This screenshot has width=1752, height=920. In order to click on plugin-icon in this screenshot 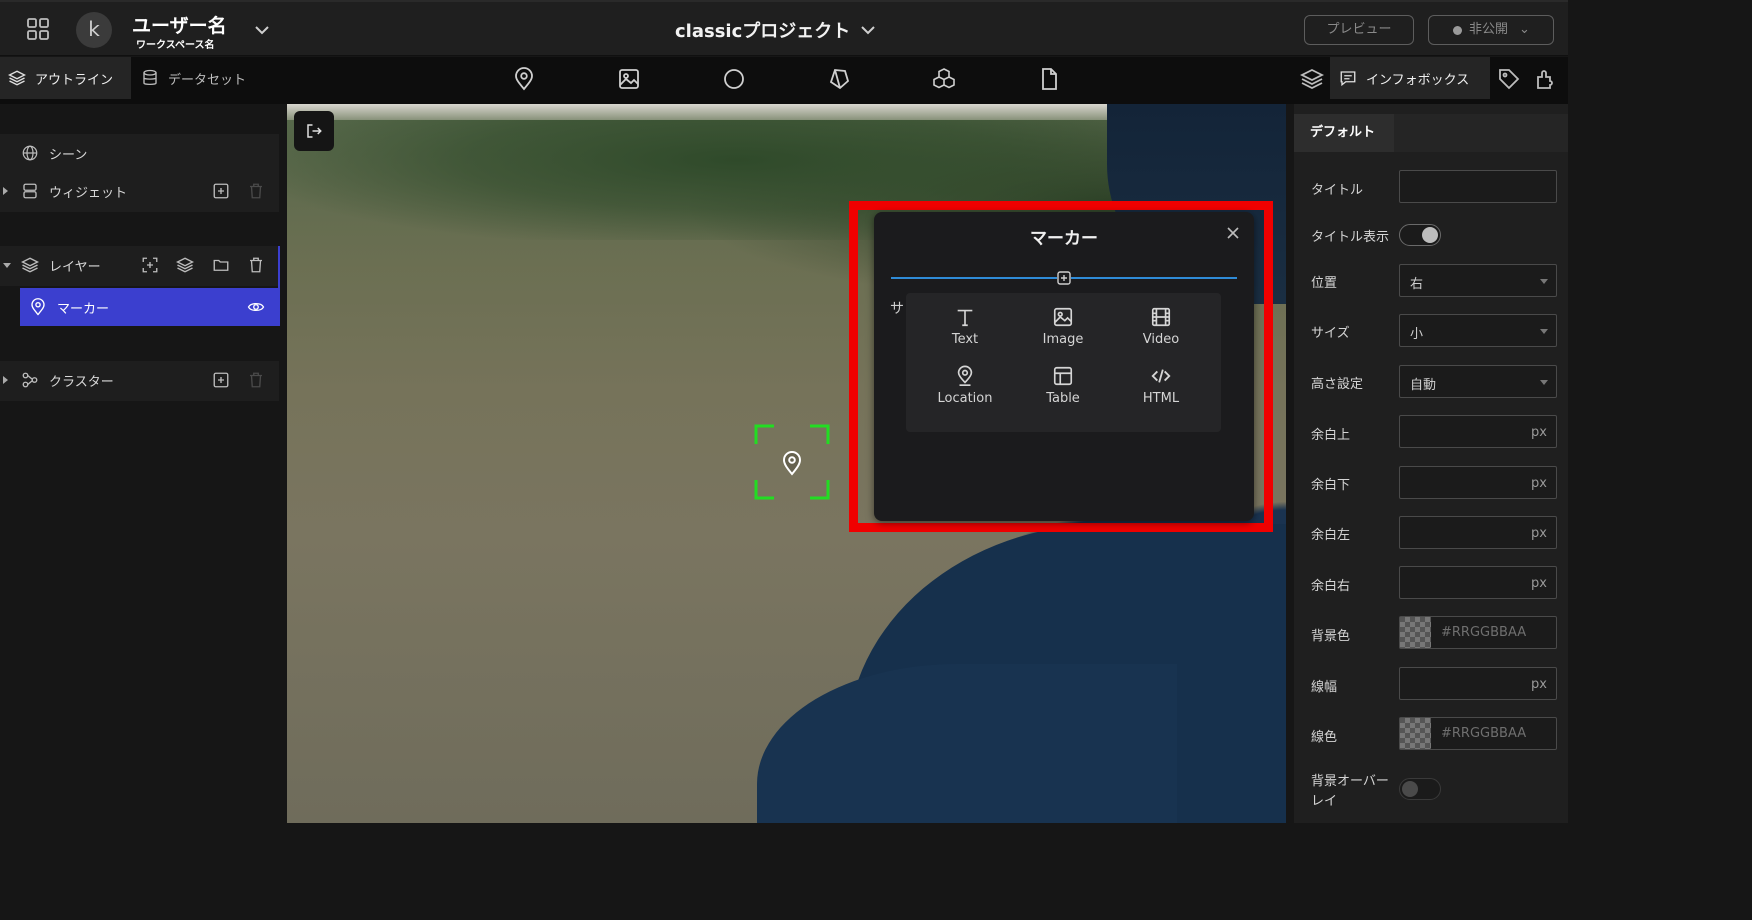, I will do `click(1546, 79)`.